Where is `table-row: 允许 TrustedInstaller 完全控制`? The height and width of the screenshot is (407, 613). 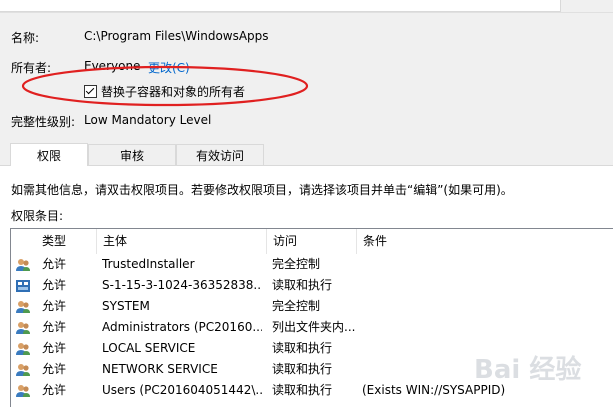 table-row: 允许 TrustedInstaller 完全控制 is located at coordinates (312, 264).